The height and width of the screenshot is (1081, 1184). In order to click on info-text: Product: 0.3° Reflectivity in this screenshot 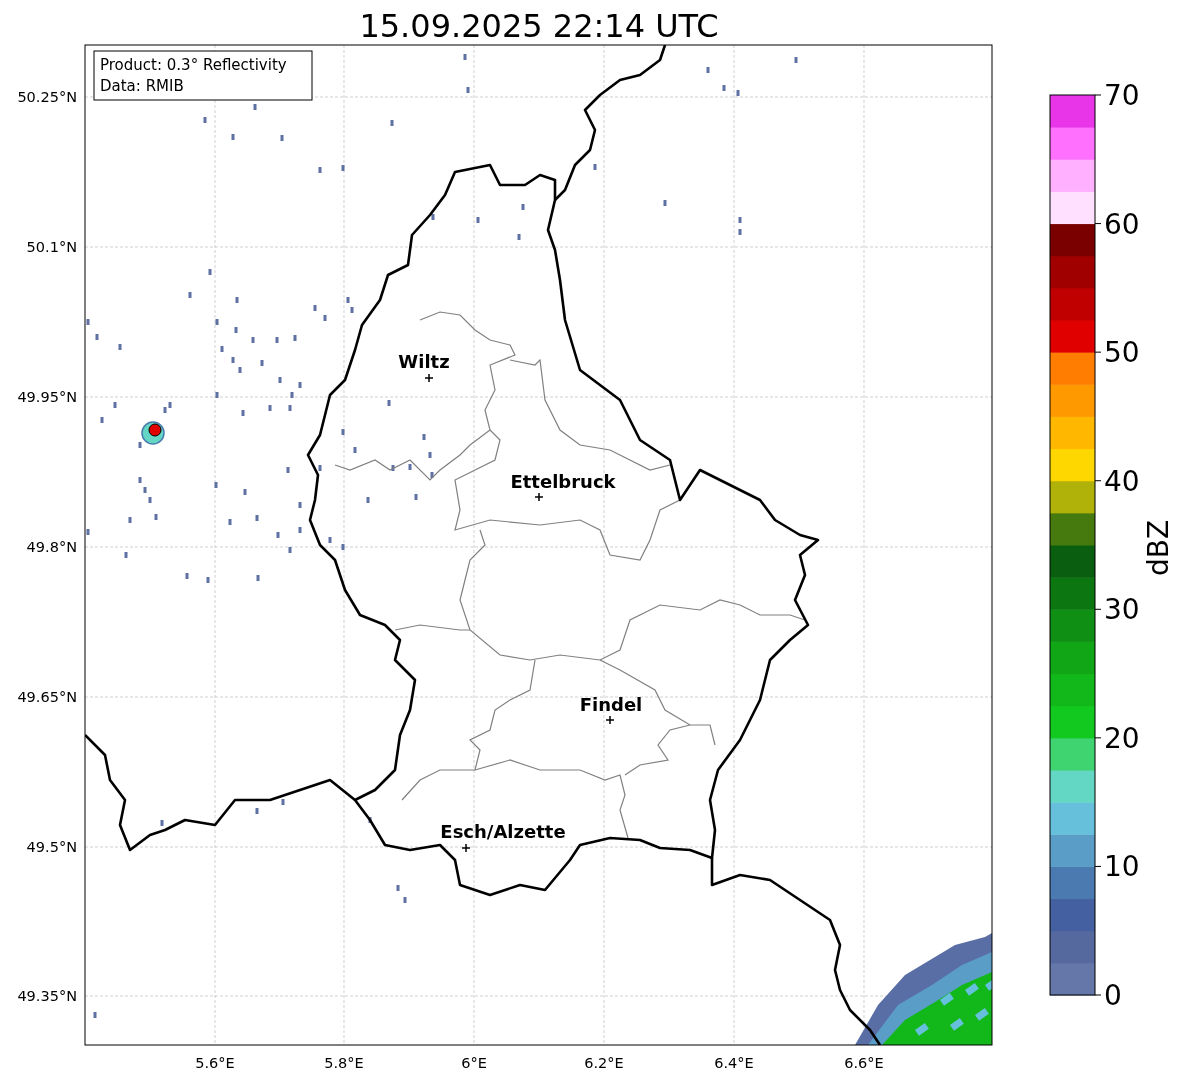, I will do `click(193, 65)`.